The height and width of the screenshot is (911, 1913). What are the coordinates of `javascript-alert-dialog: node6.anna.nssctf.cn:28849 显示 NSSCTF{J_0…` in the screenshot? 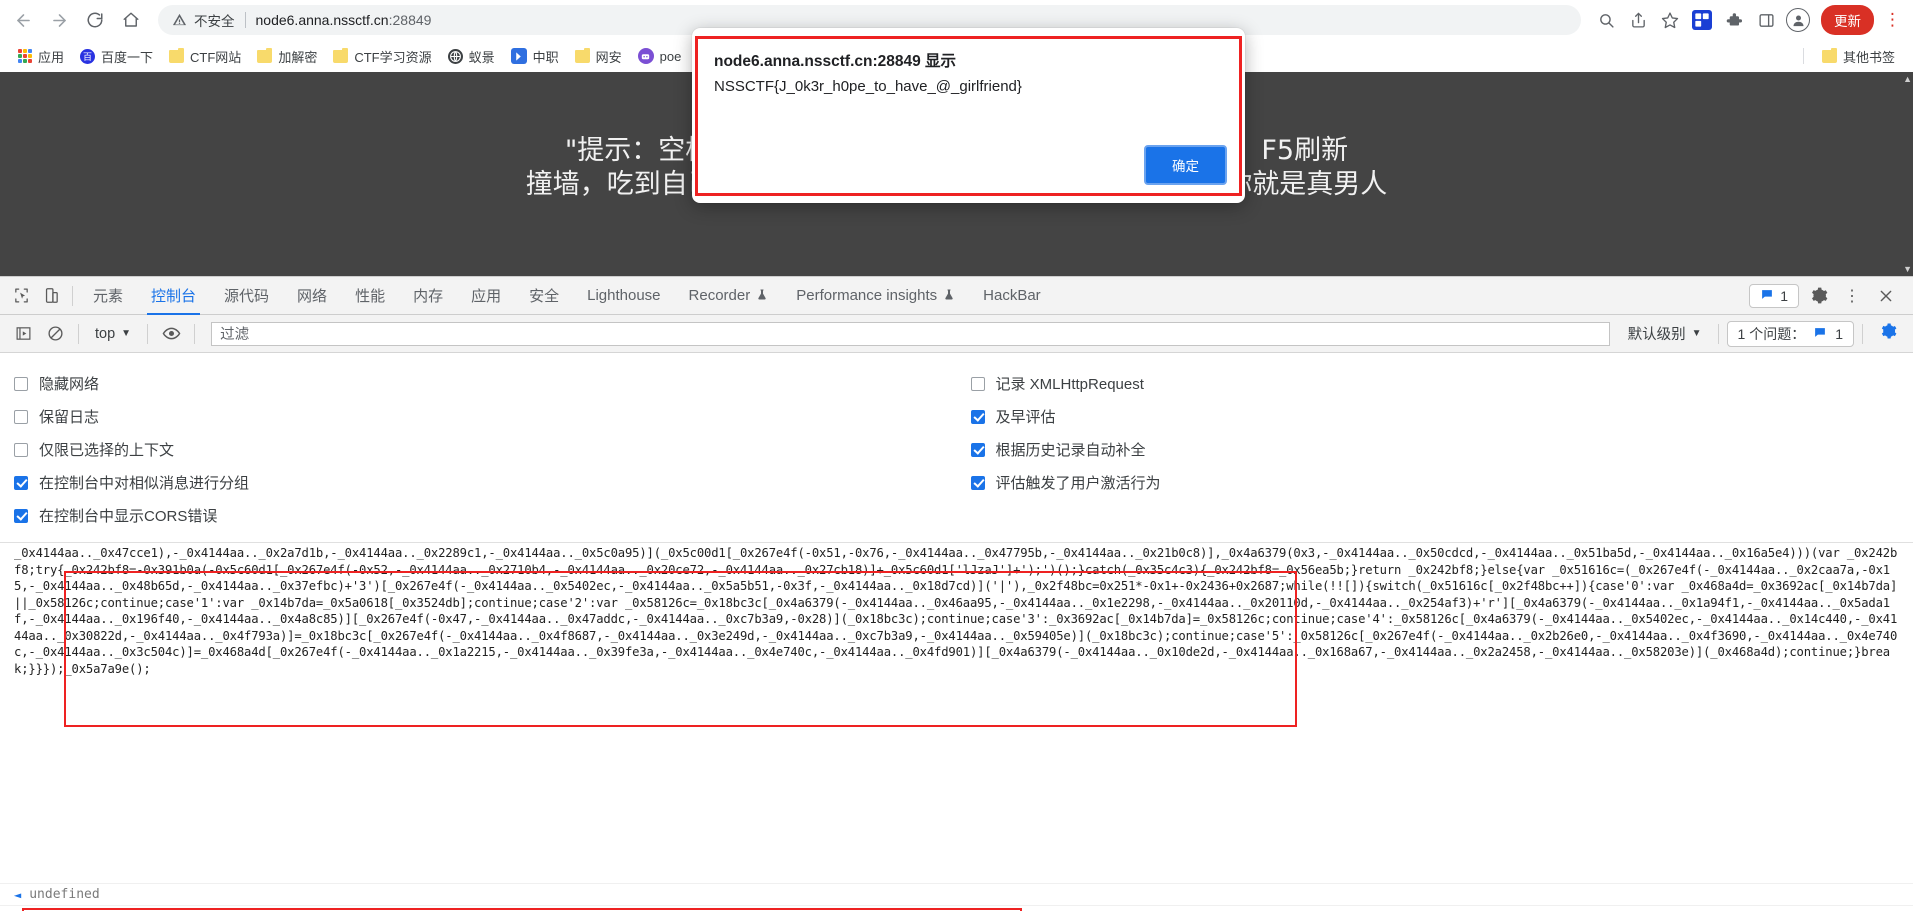 It's located at (968, 115).